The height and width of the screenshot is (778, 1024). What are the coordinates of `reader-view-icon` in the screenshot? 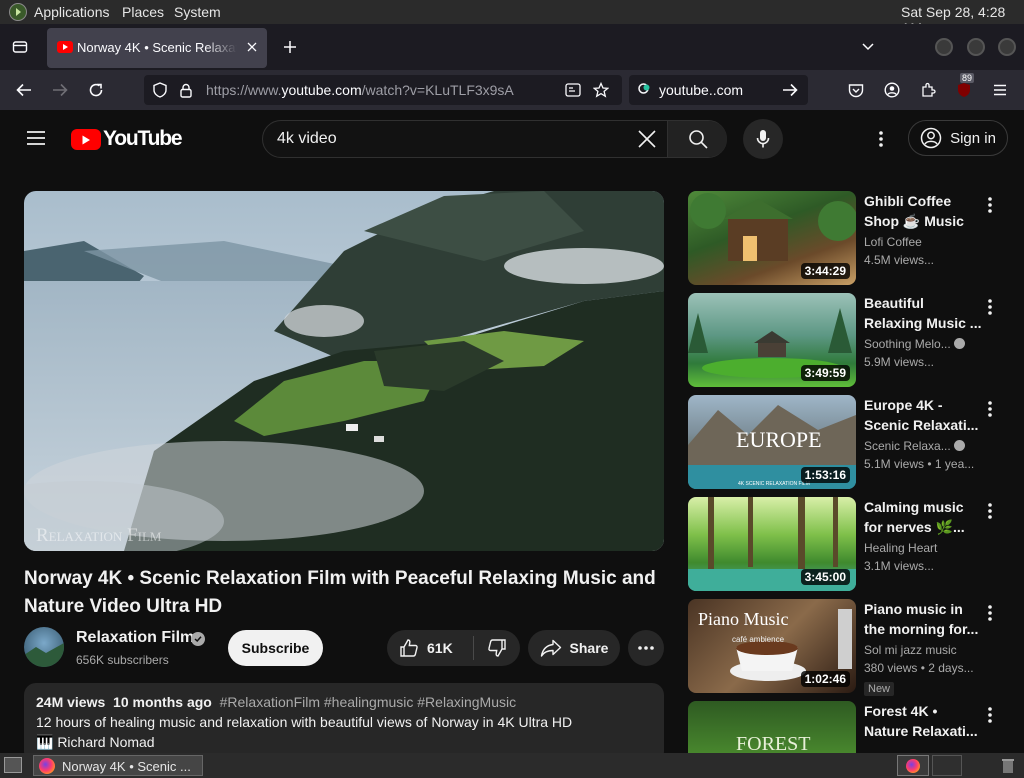 It's located at (573, 90).